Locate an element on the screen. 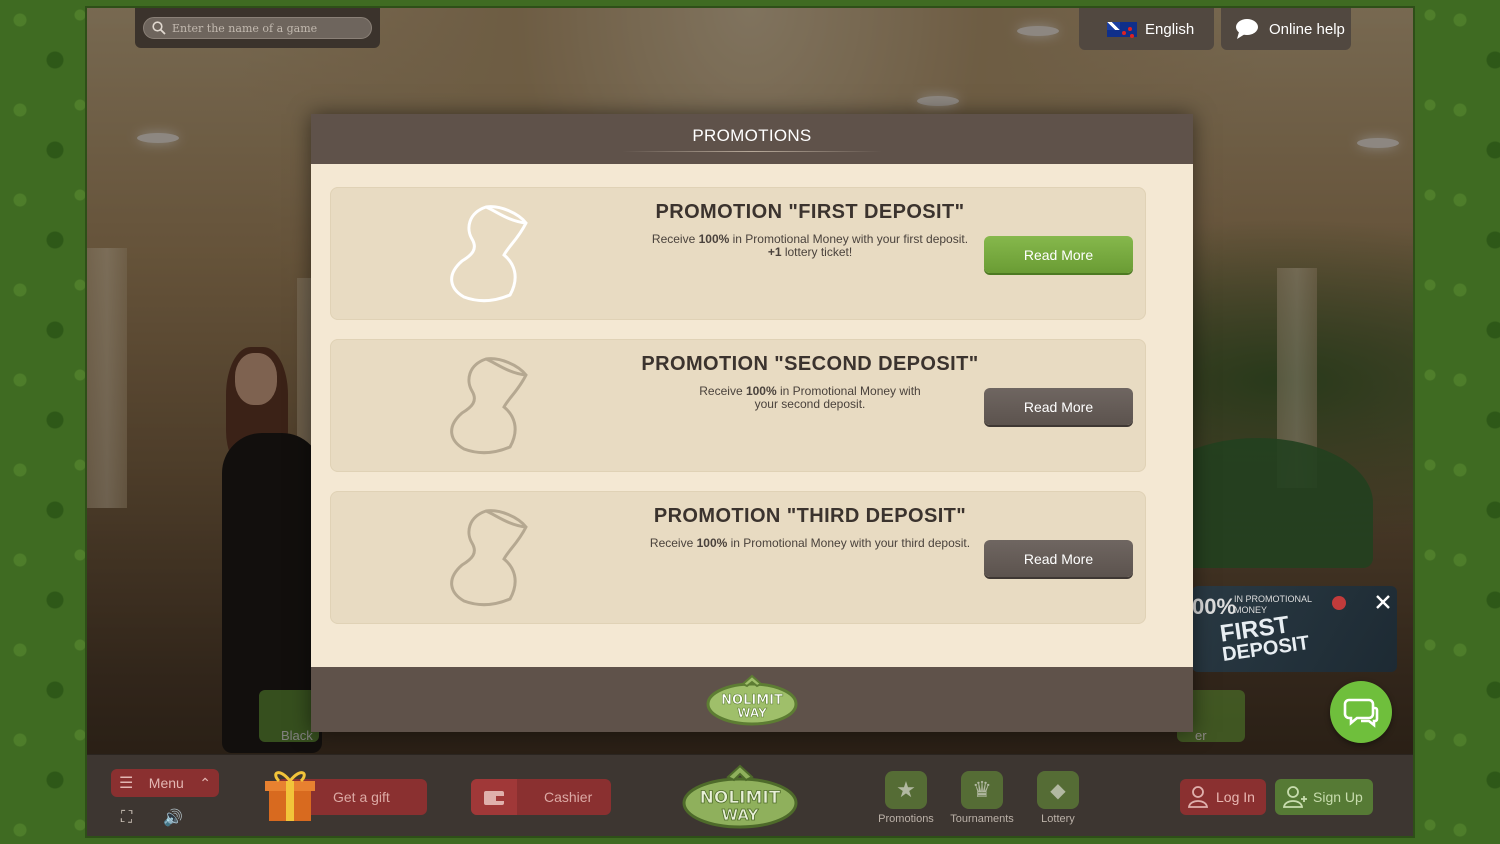 This screenshot has width=1500, height=844. chat-icon is located at coordinates (1247, 29).